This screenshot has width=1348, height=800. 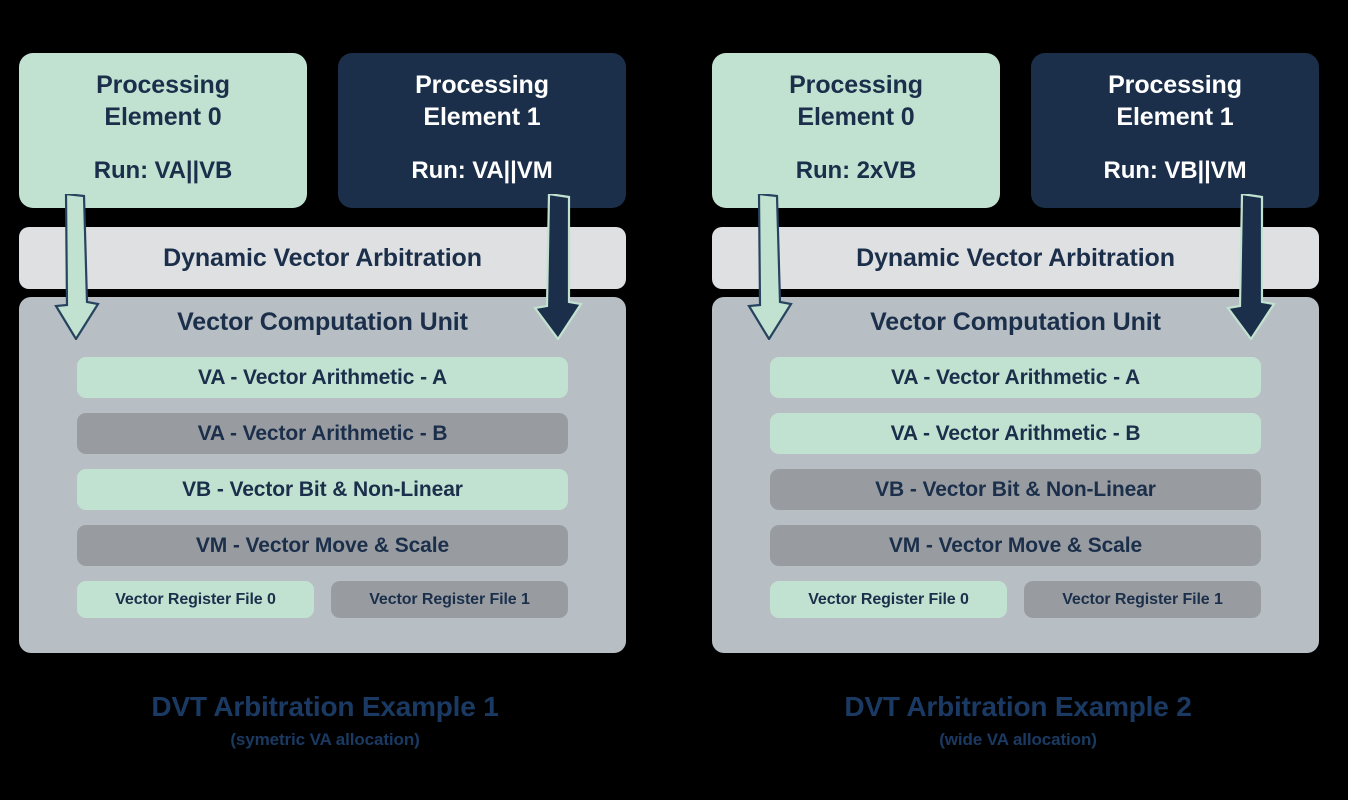 I want to click on caption-example-1-title: DVT Arbitration Example 1, so click(x=325, y=706).